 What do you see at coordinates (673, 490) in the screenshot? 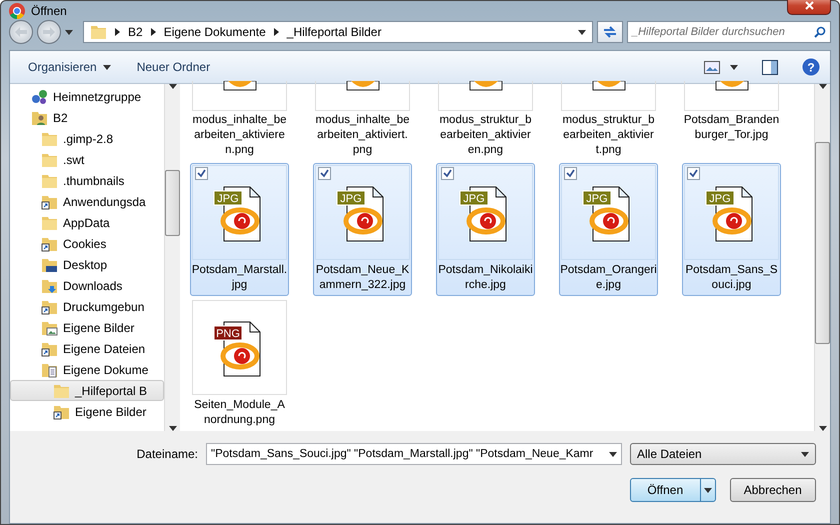
I see `open-button: Öffnen` at bounding box center [673, 490].